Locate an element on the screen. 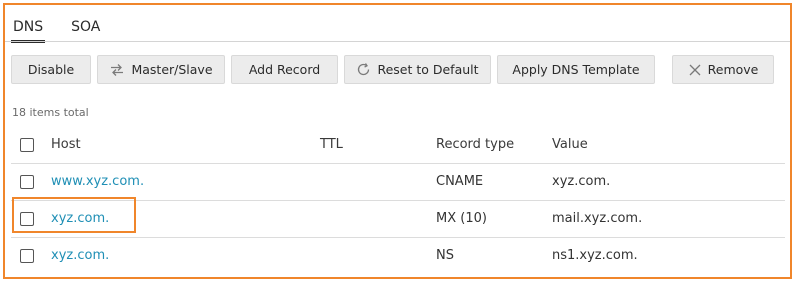  reset-icon is located at coordinates (363, 69).